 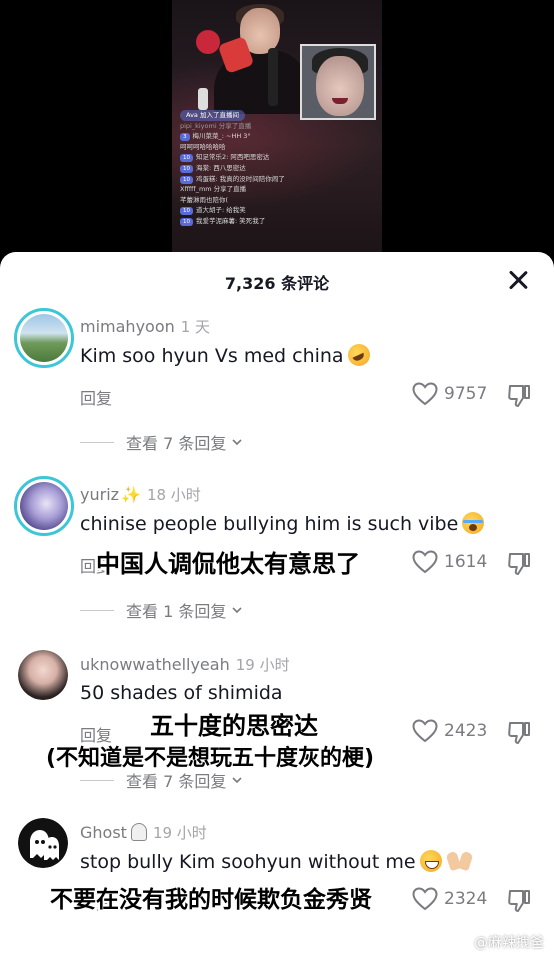 What do you see at coordinates (430, 861) in the screenshot?
I see `grin-emoji-icon` at bounding box center [430, 861].